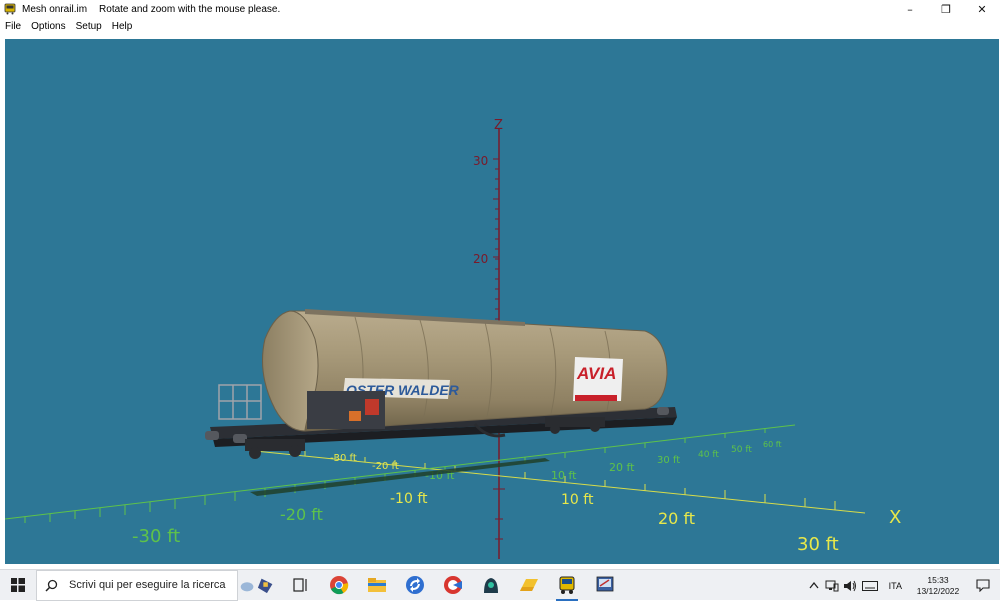 The height and width of the screenshot is (601, 1000). Describe the element at coordinates (832, 585) in the screenshot. I see `network-icon` at that location.